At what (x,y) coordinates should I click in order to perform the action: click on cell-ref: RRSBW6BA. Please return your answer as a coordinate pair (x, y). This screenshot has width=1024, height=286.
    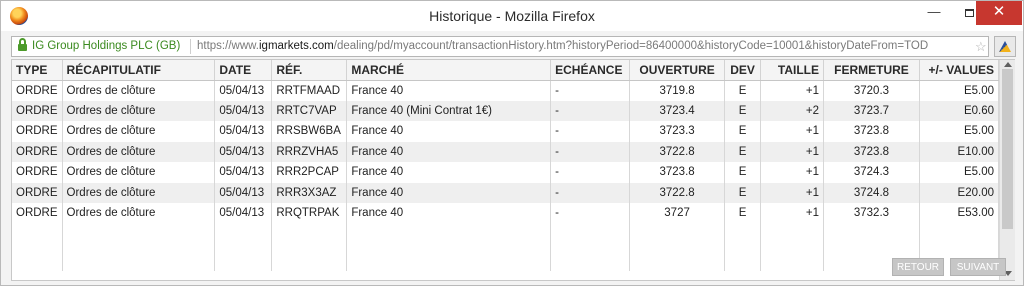
    Looking at the image, I should click on (309, 131).